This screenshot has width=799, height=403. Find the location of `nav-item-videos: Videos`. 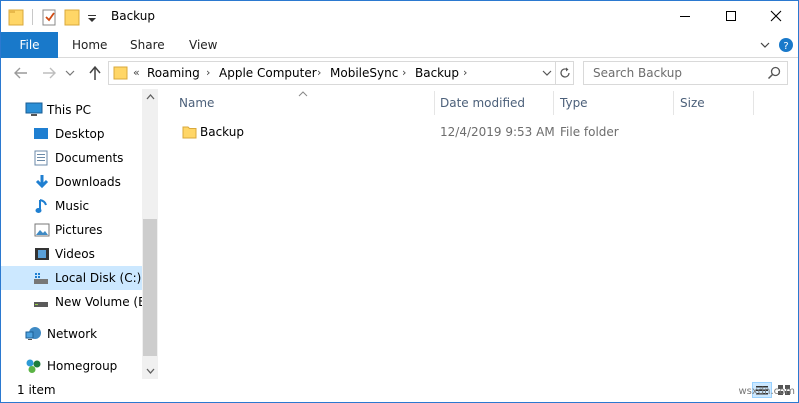

nav-item-videos: Videos is located at coordinates (71, 254).